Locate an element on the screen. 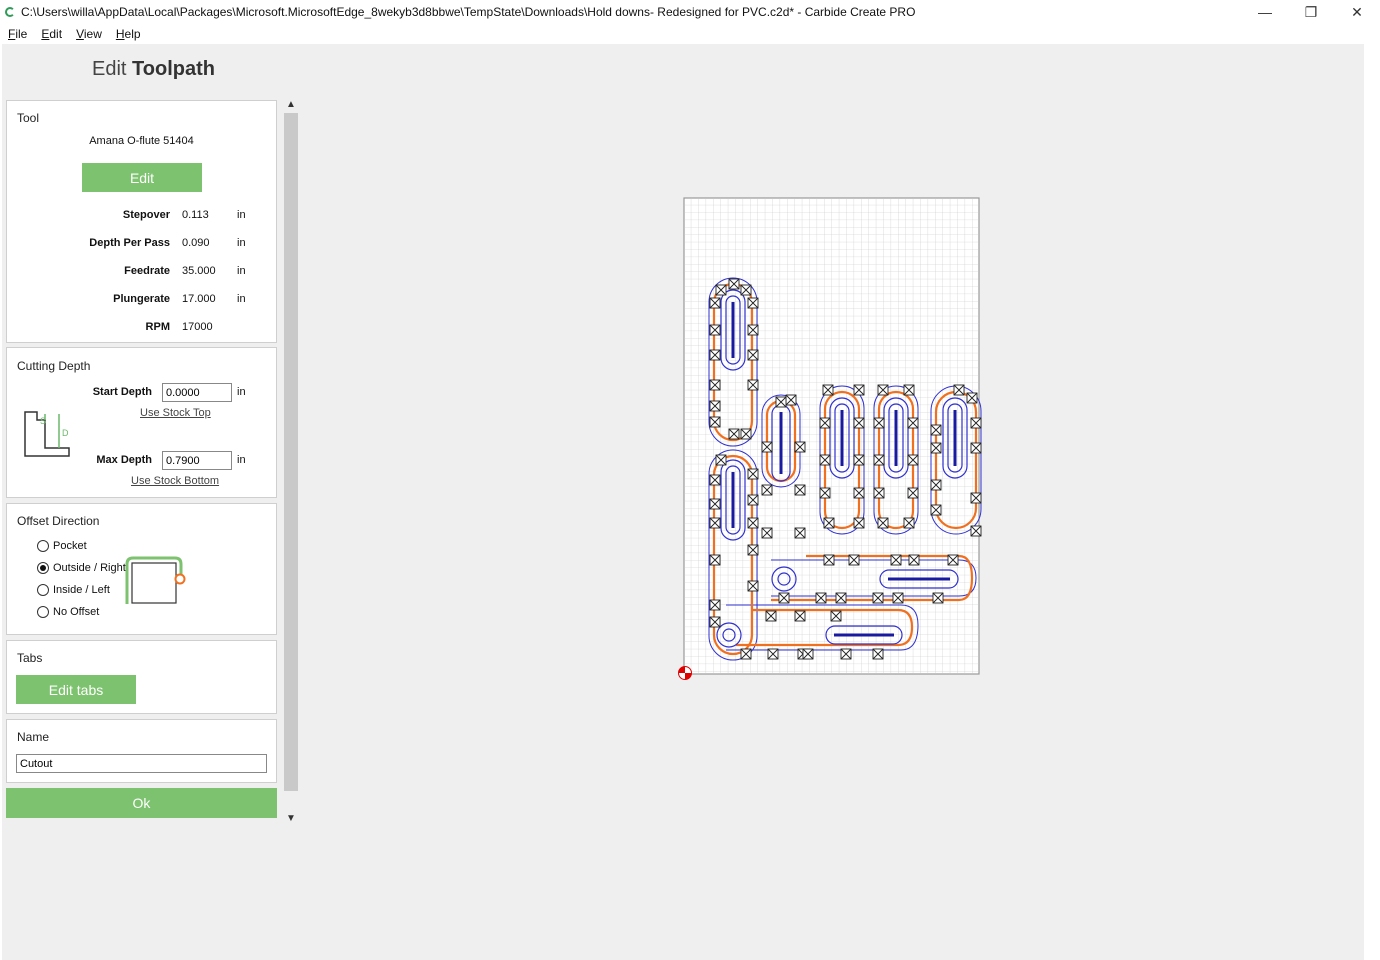 This screenshot has width=1380, height=960. menu-bar: File Edit View Help is located at coordinates (682, 34).